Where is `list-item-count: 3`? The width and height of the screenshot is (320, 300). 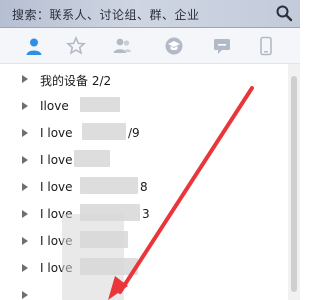
list-item-count: 3 is located at coordinates (146, 214).